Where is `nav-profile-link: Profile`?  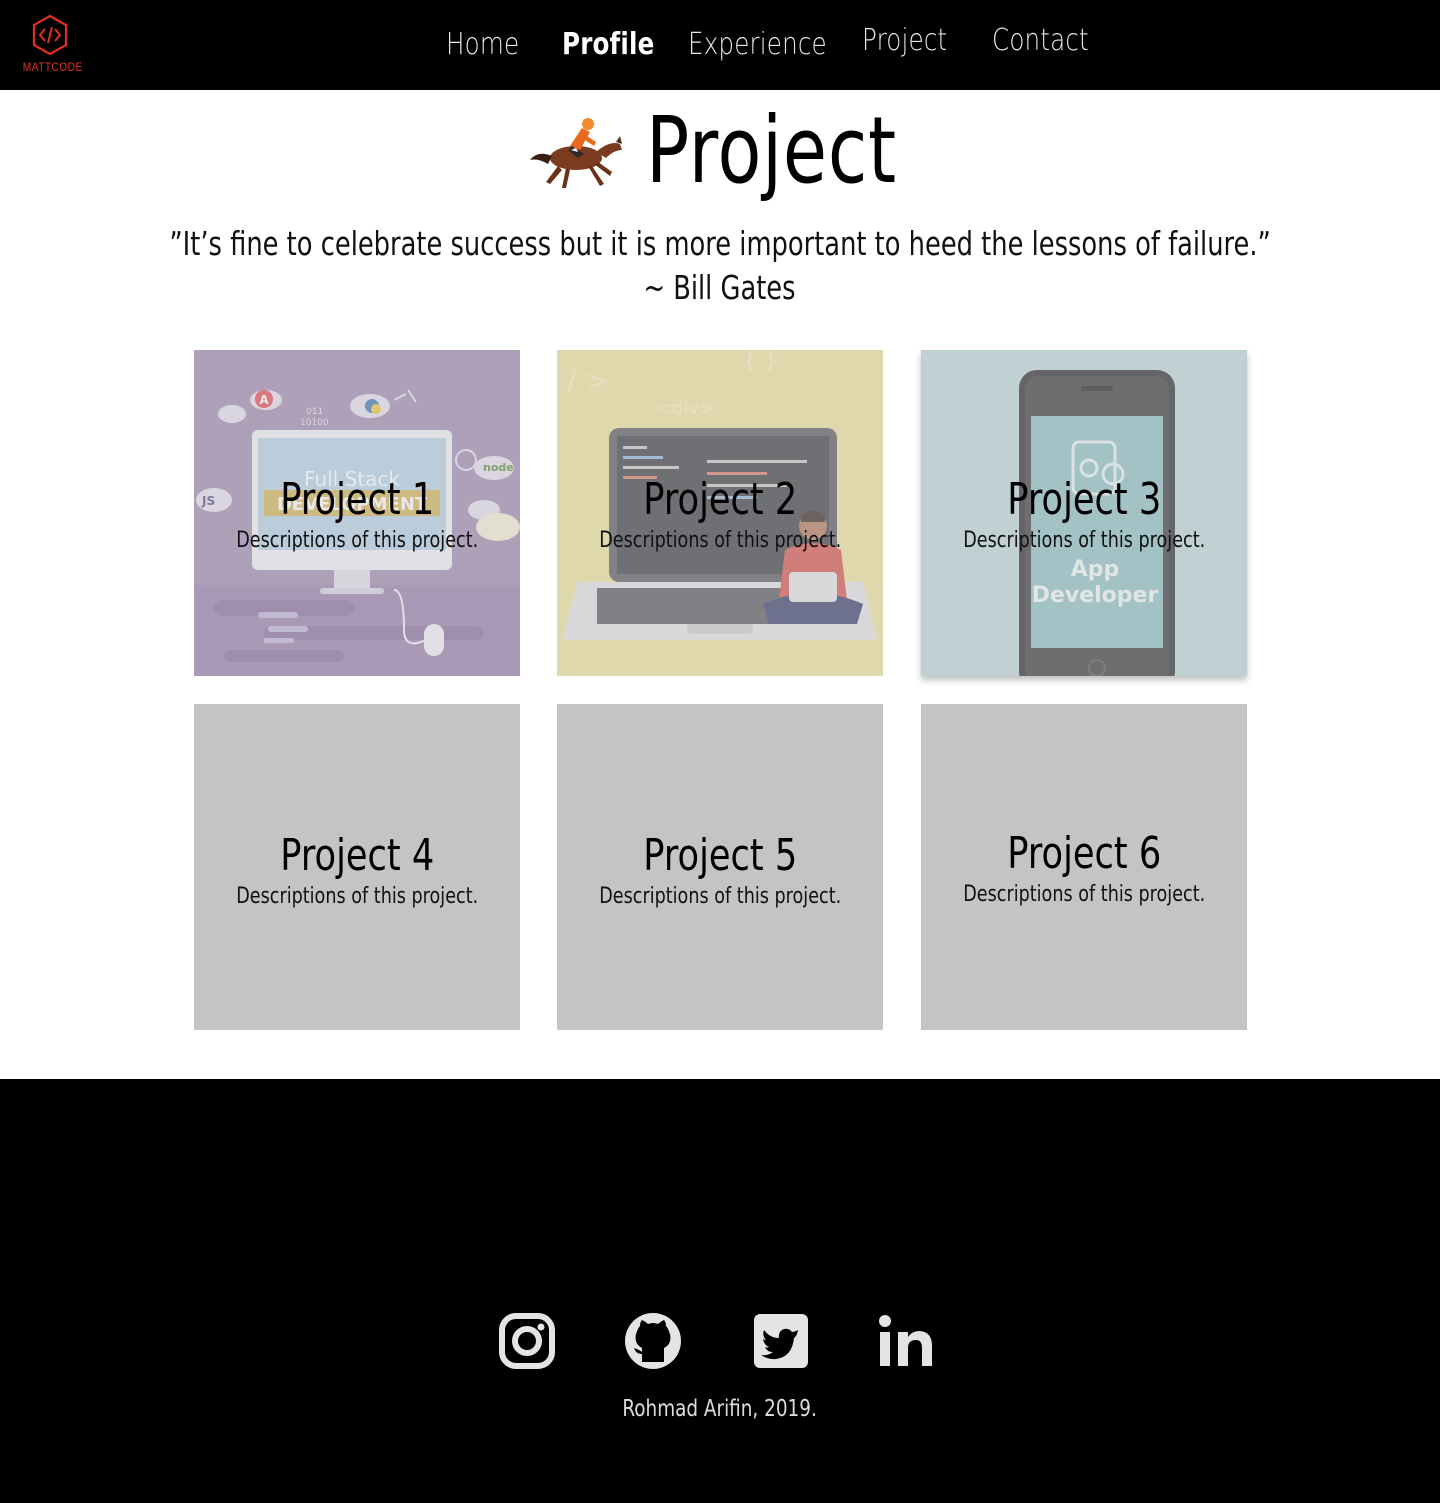 nav-profile-link: Profile is located at coordinates (608, 44).